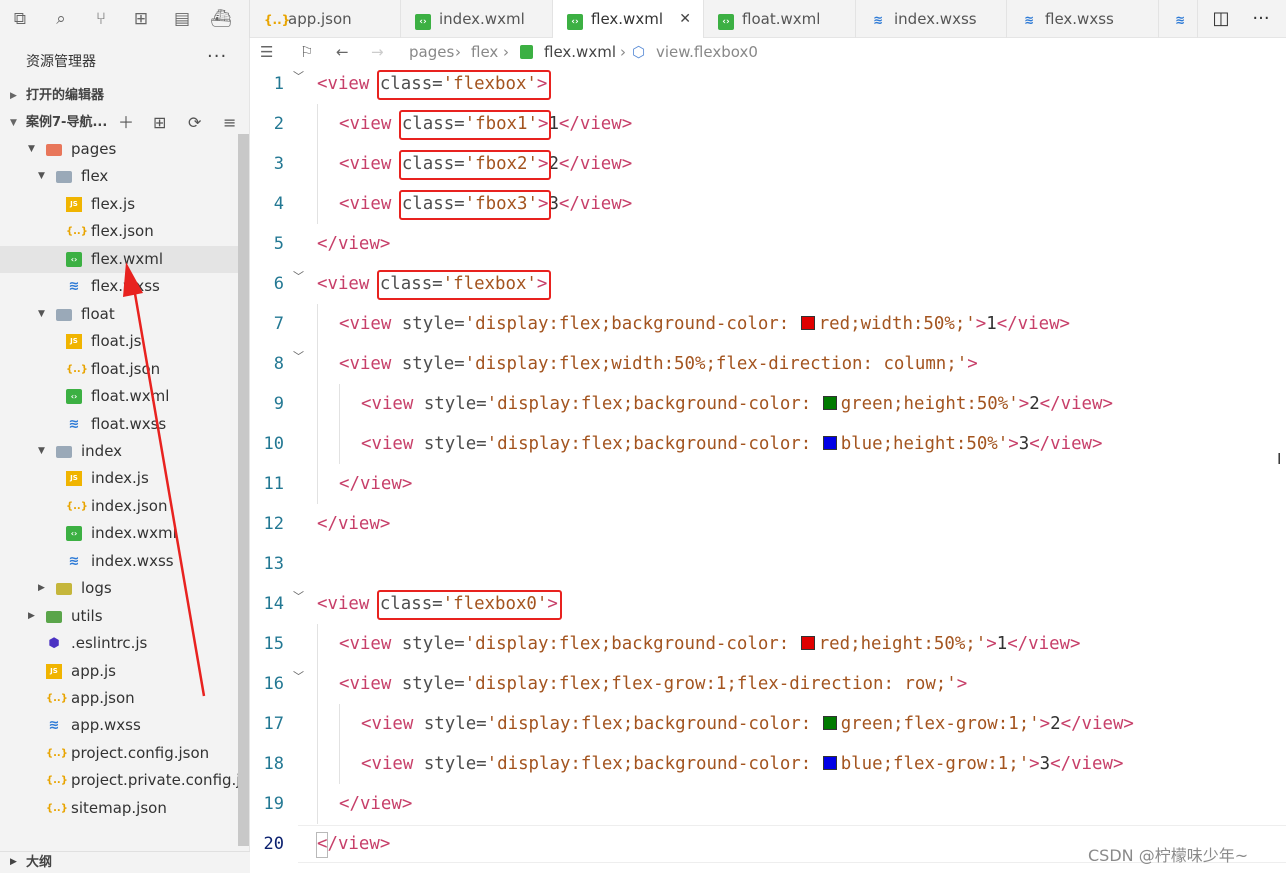 Image resolution: width=1286 pixels, height=873 pixels. I want to click on tree-item-app-js: JS app.js, so click(119, 671).